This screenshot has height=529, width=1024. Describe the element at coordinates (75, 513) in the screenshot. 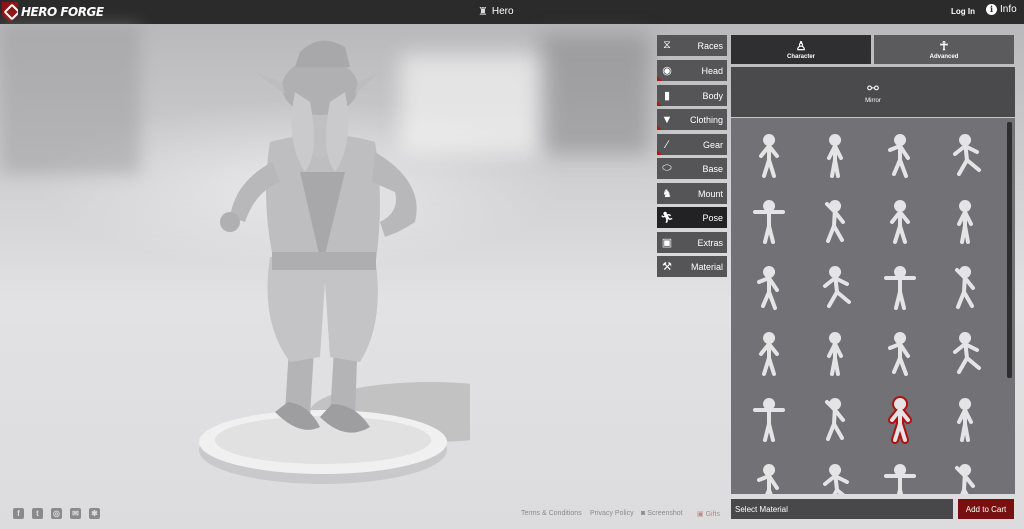

I see `email-icon: ✉` at that location.